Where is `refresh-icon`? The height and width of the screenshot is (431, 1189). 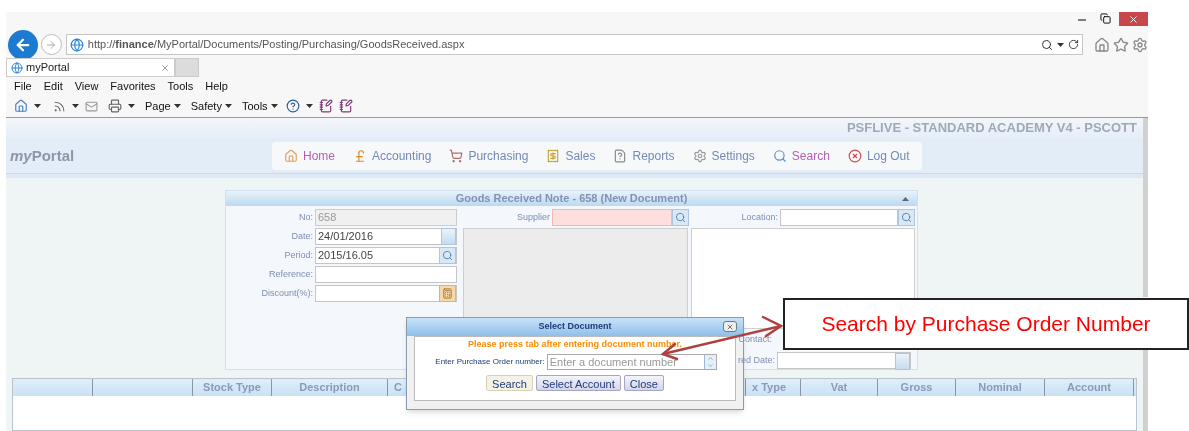
refresh-icon is located at coordinates (1074, 44).